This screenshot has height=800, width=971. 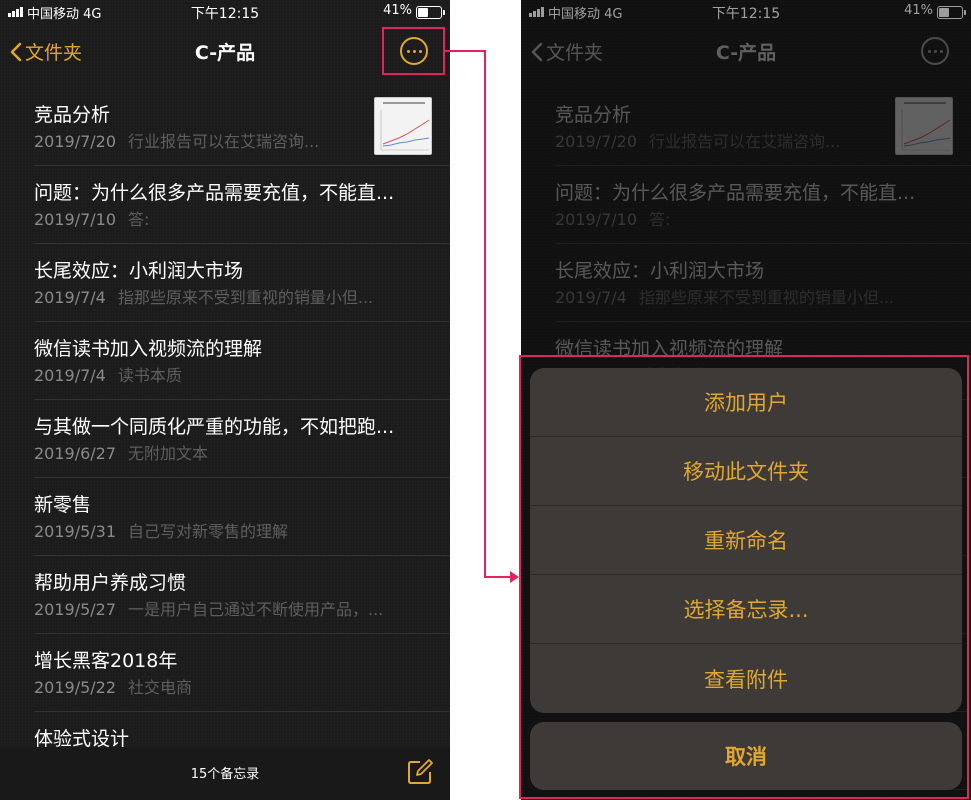 I want to click on note-title: 增长黑客2018年, so click(x=106, y=661).